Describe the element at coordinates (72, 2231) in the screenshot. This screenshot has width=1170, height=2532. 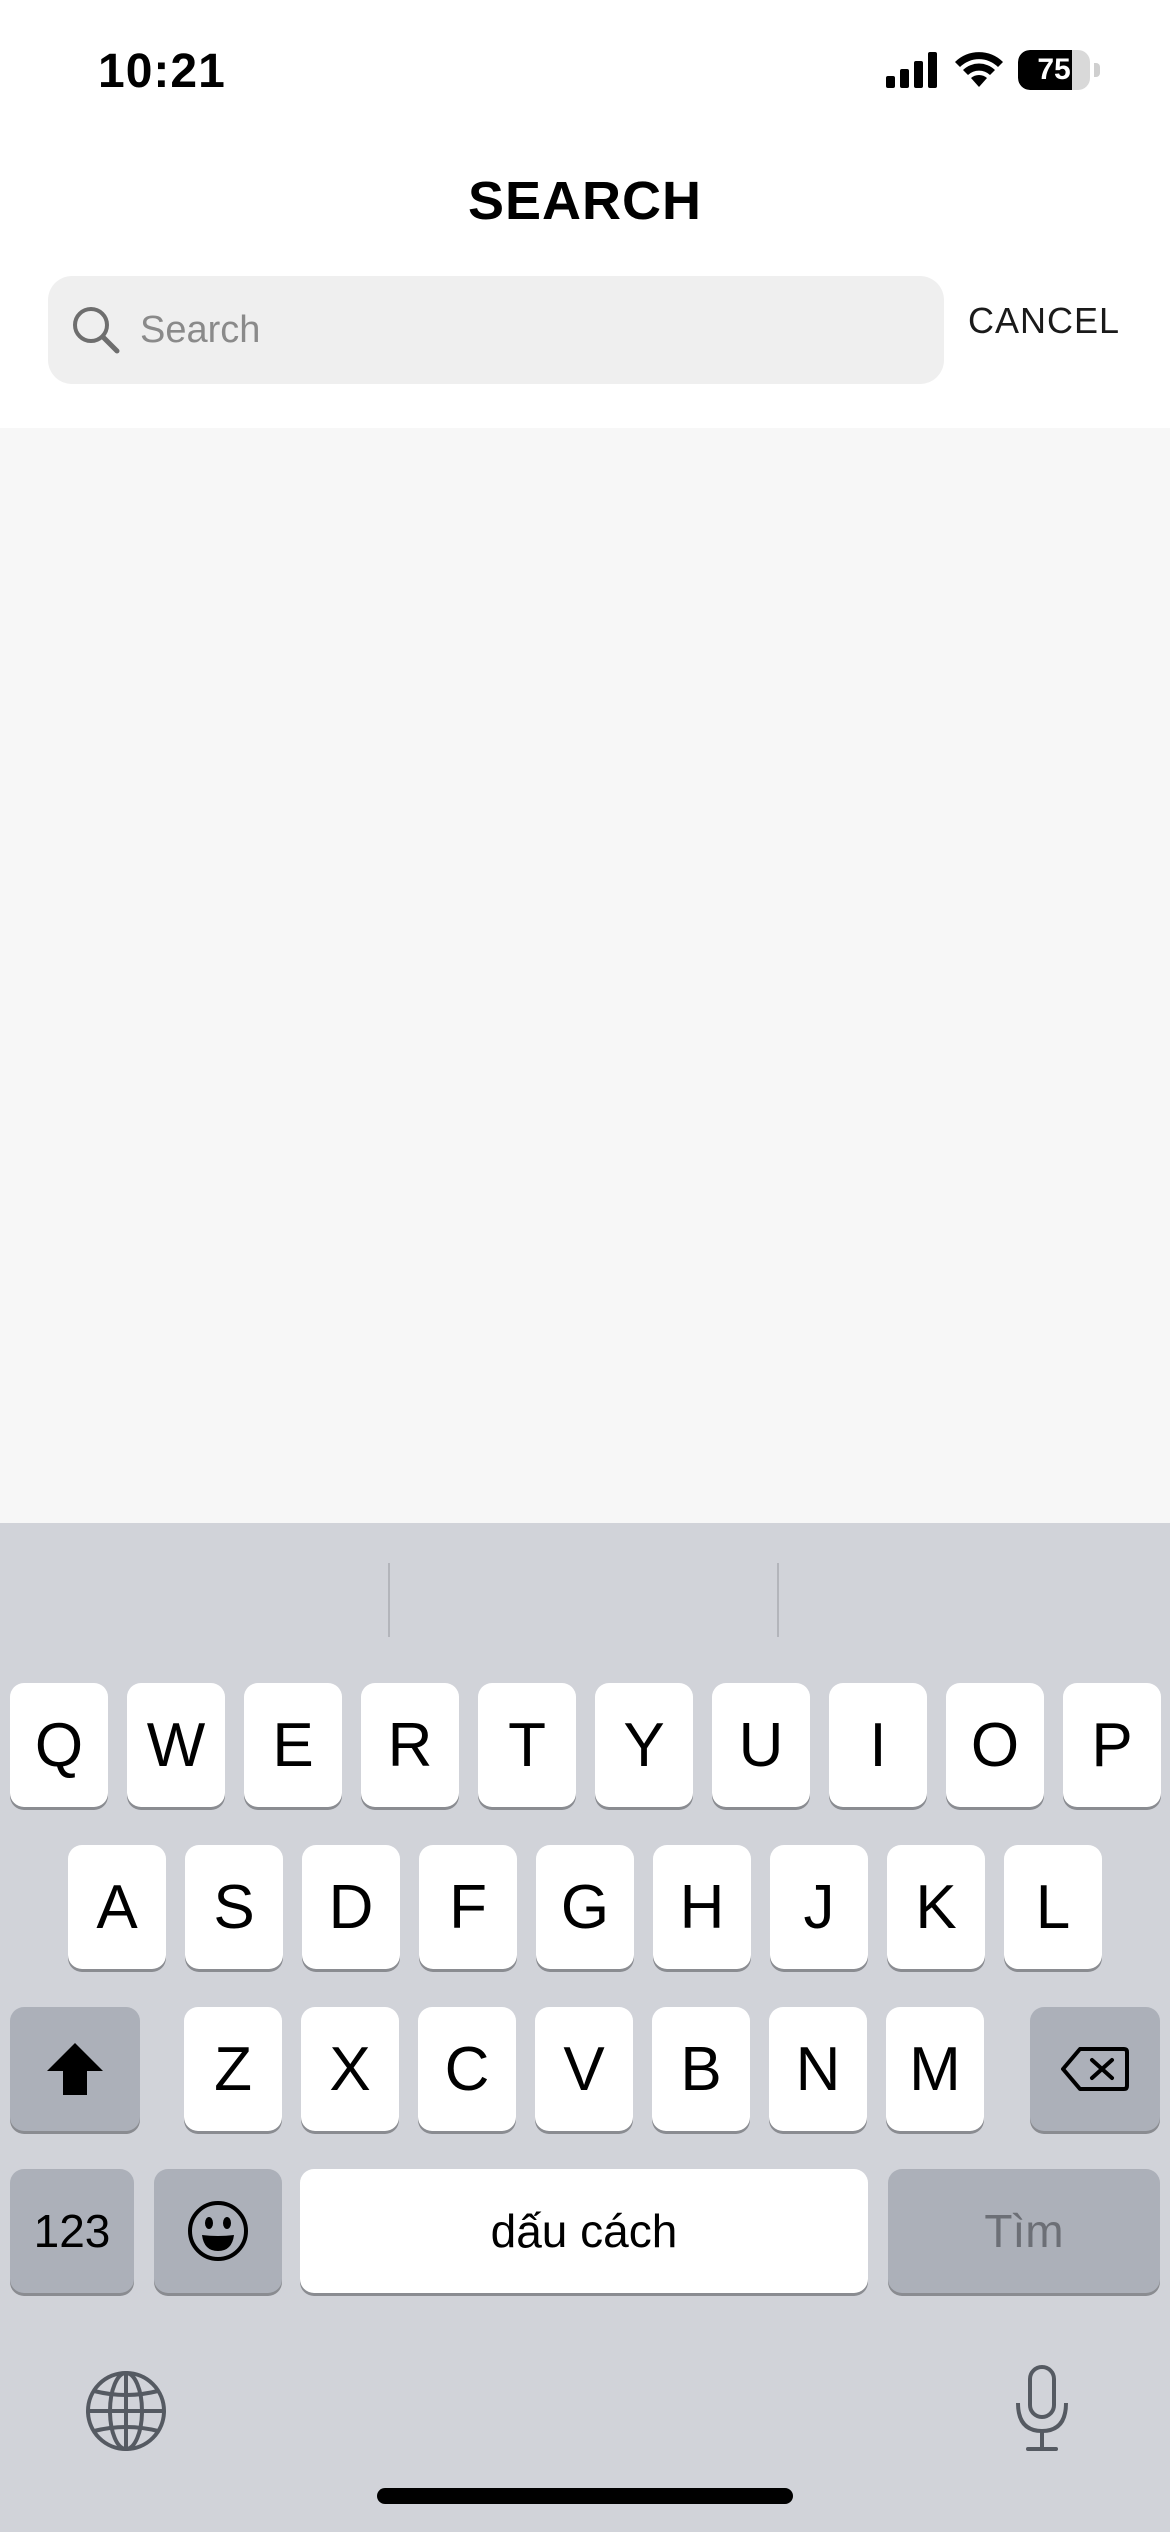
I see `numbers-key: 123` at that location.